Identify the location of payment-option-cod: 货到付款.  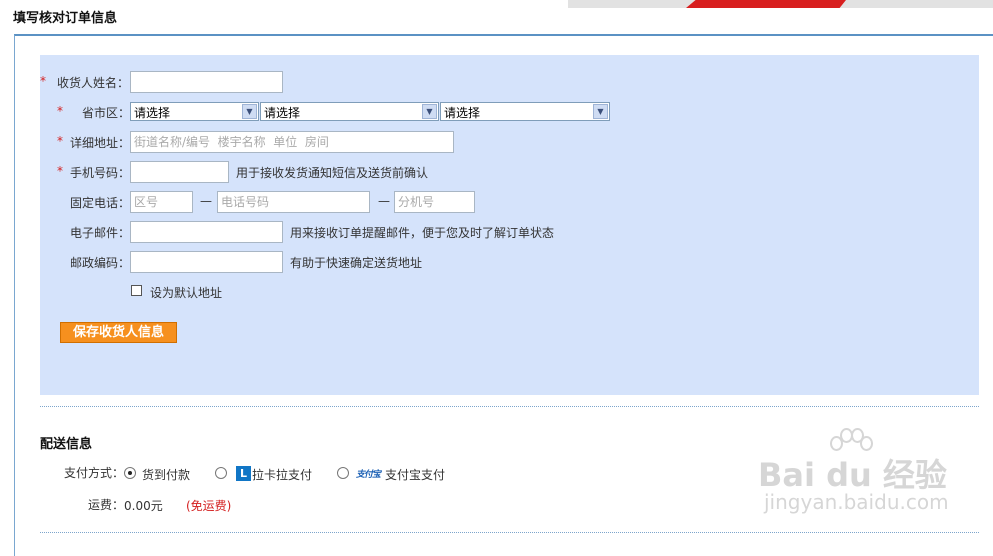
(166, 474).